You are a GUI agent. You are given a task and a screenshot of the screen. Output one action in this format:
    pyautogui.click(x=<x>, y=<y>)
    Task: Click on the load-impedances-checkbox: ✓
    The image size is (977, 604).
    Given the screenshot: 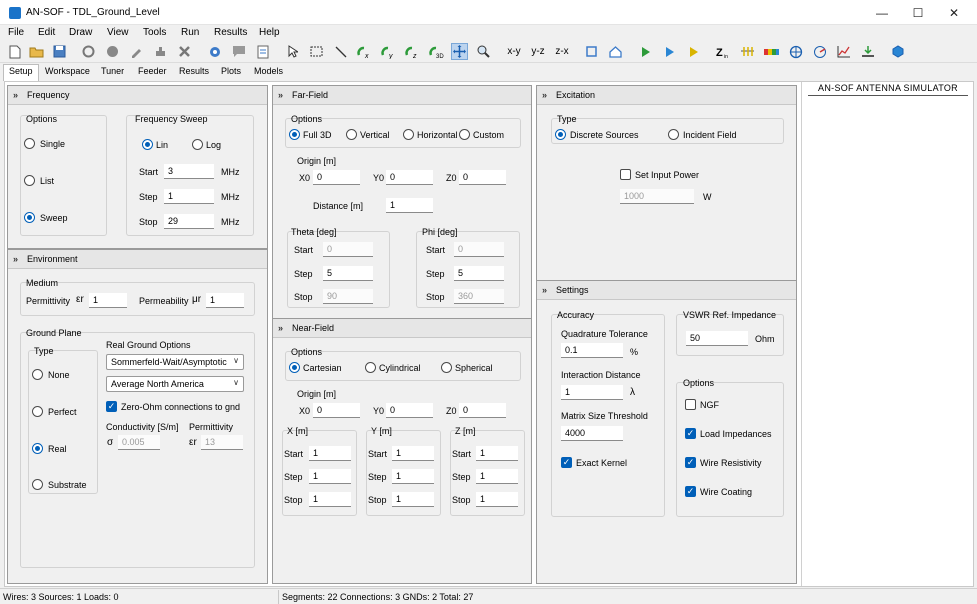 What is the action you would take?
    pyautogui.click(x=690, y=433)
    